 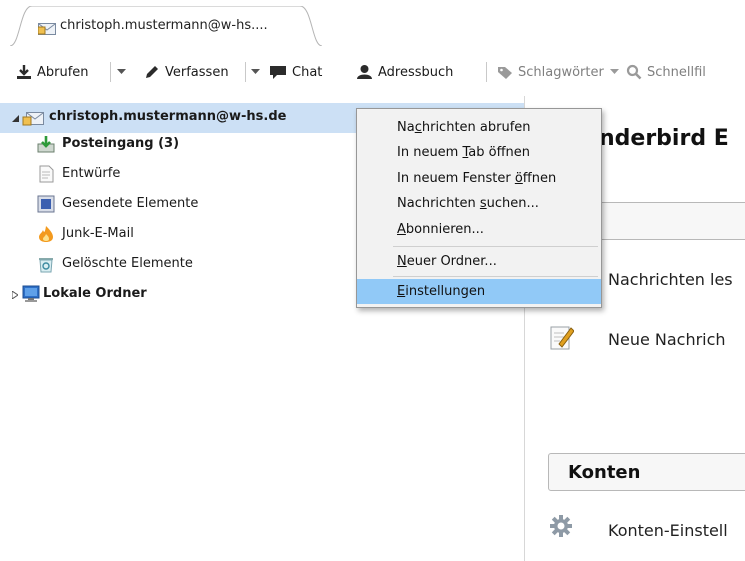 I want to click on write-message-icon, so click(x=562, y=339).